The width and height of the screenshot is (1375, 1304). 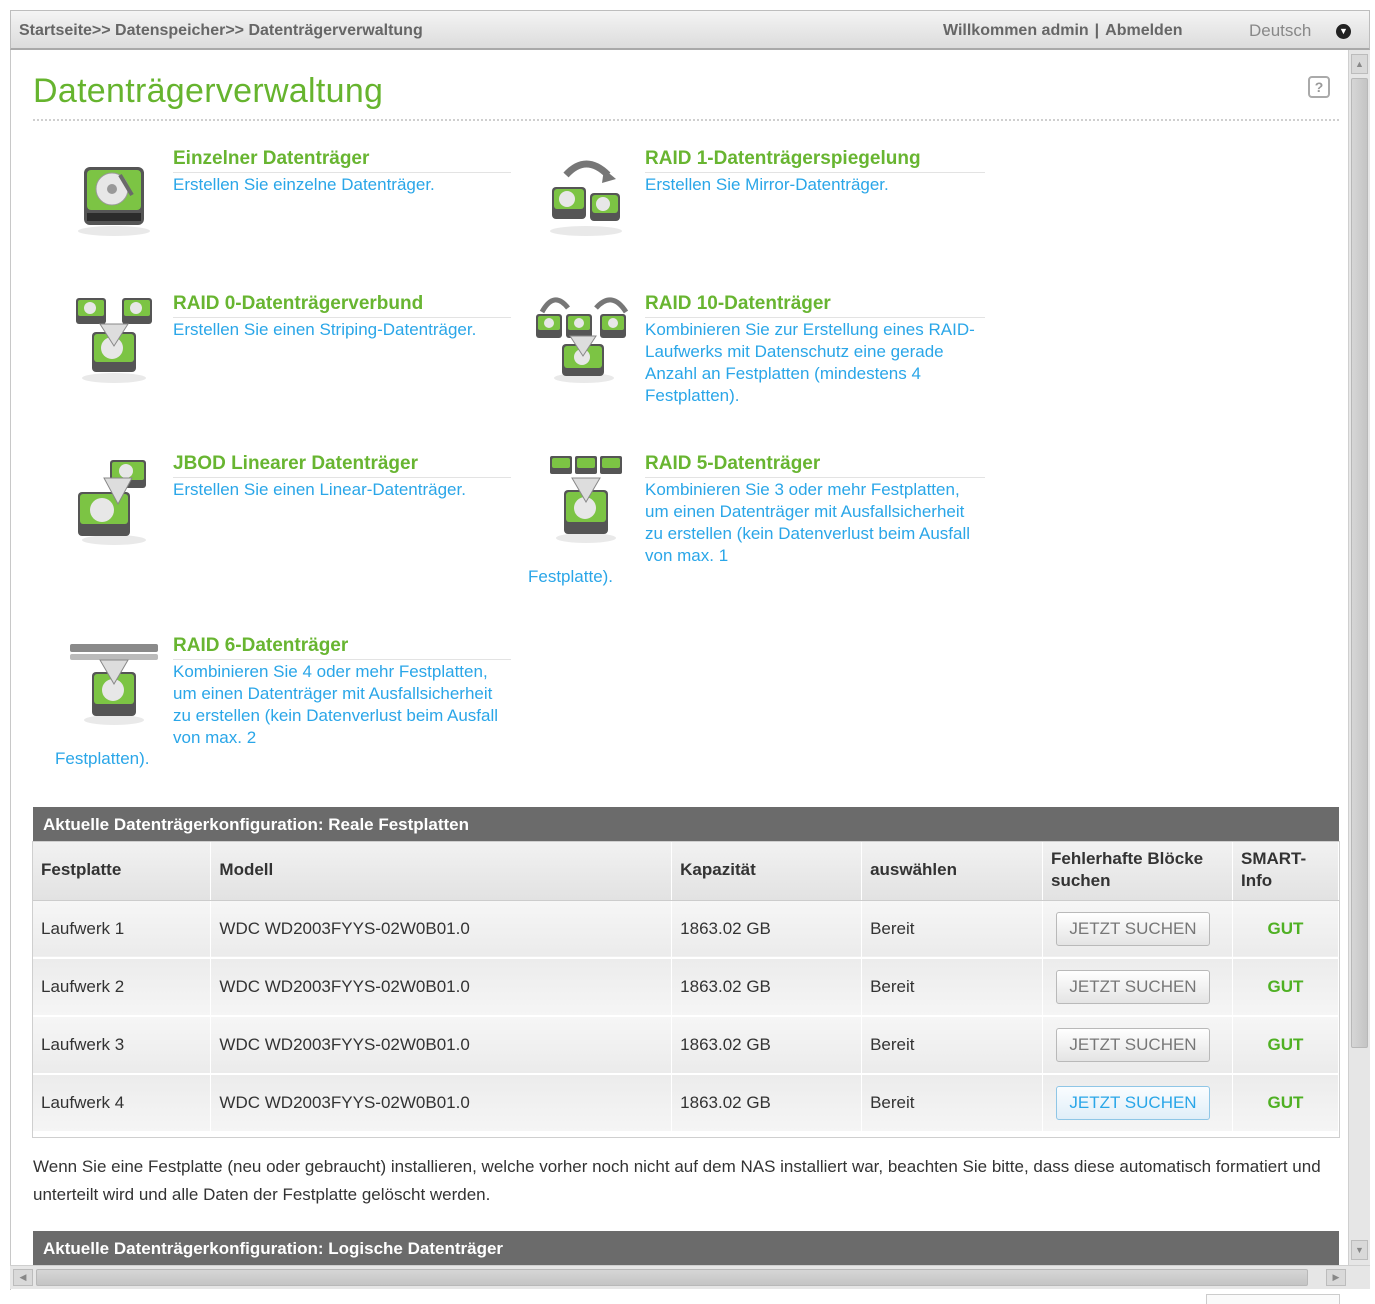 I want to click on help-icon: ?, so click(x=1319, y=87).